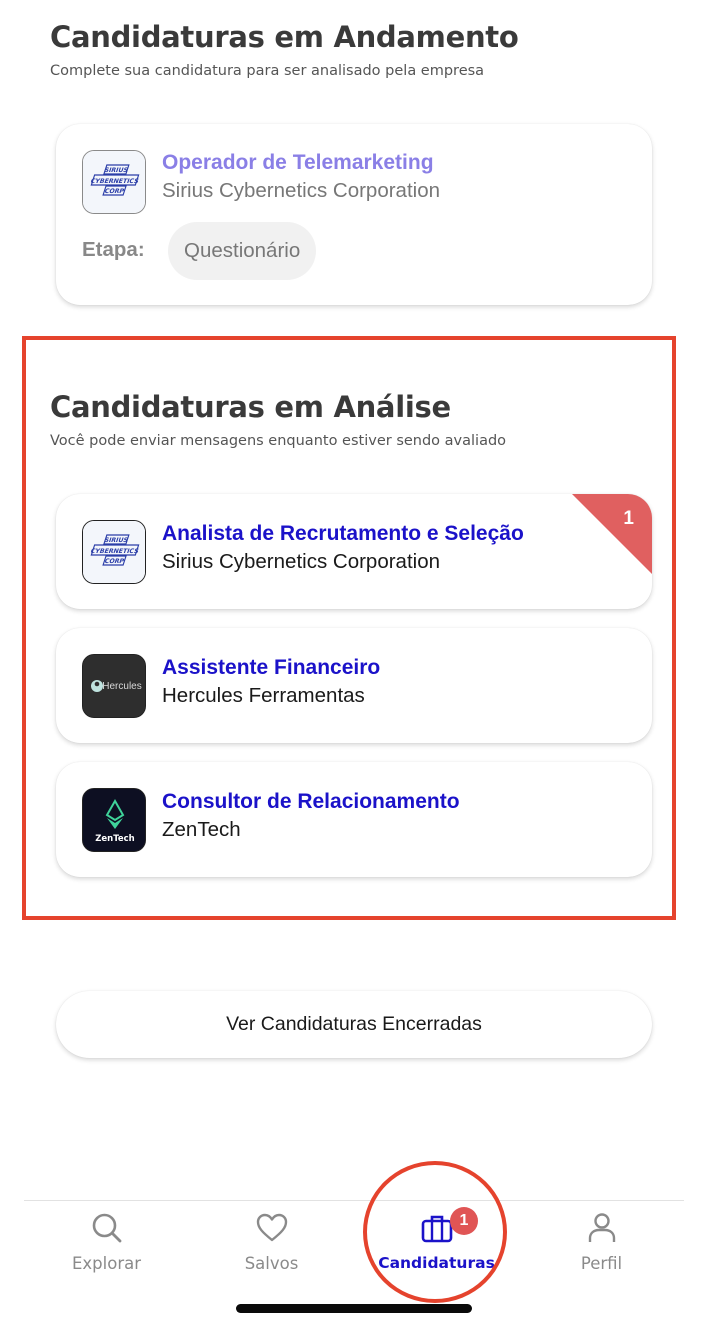 The image size is (708, 1322). I want to click on job-title: Consultor de Relacionamento, so click(311, 802).